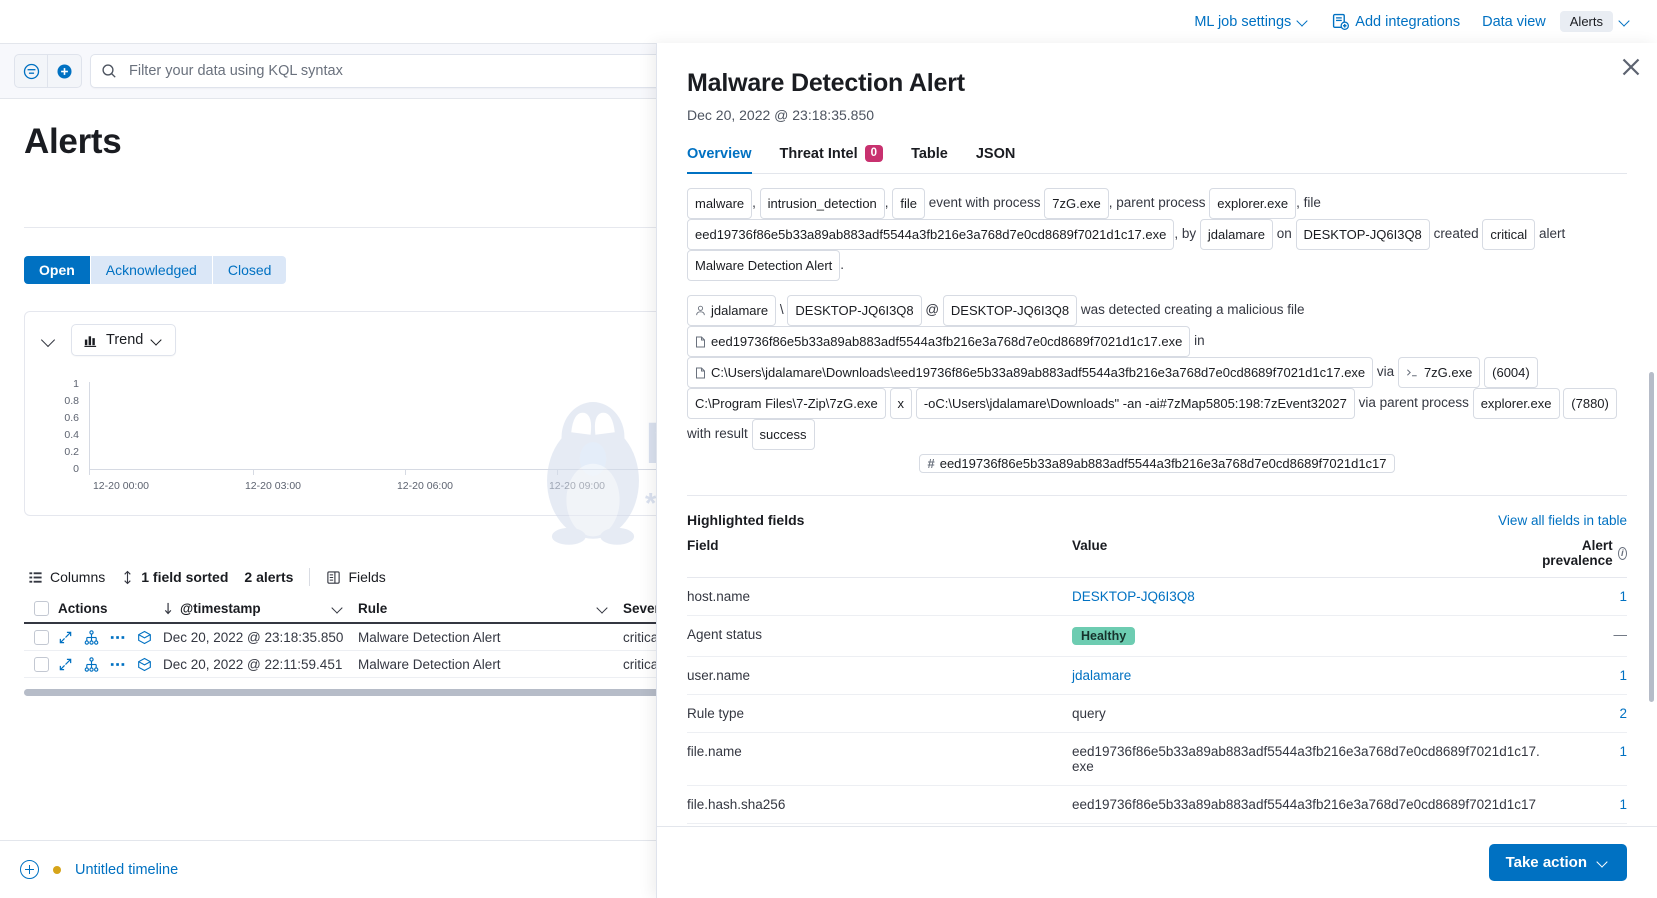  Describe the element at coordinates (719, 596) in the screenshot. I see `field-name: host.name` at that location.